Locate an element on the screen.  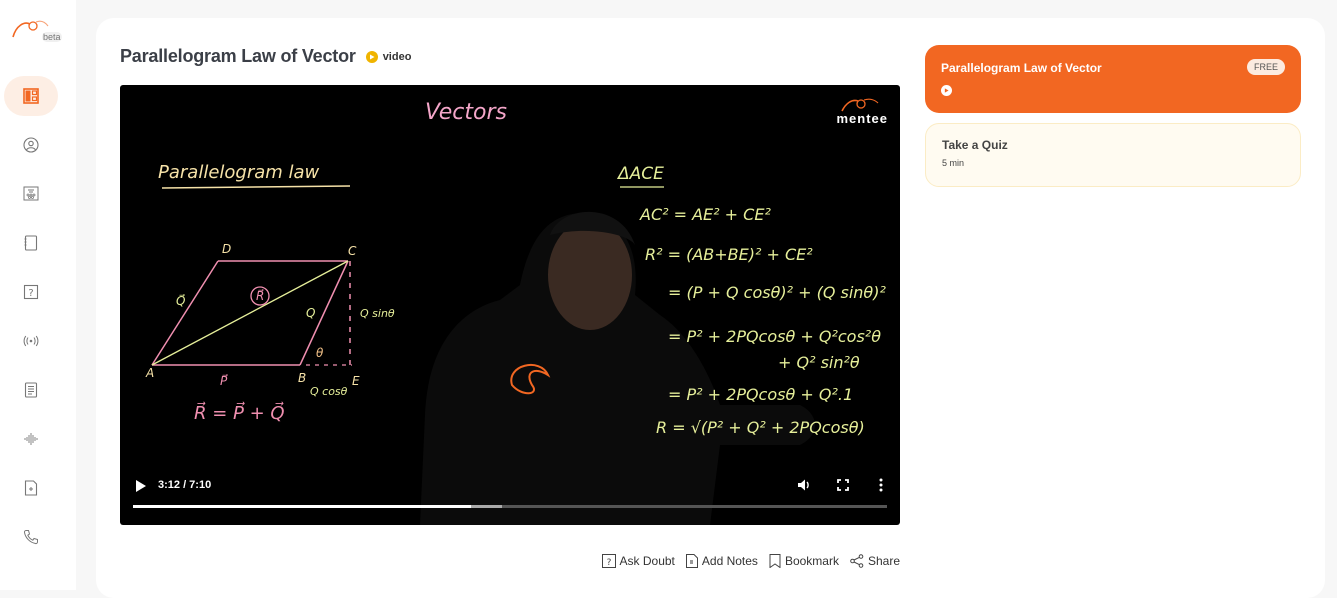
sidebar: beta ? is located at coordinates (38, 295).